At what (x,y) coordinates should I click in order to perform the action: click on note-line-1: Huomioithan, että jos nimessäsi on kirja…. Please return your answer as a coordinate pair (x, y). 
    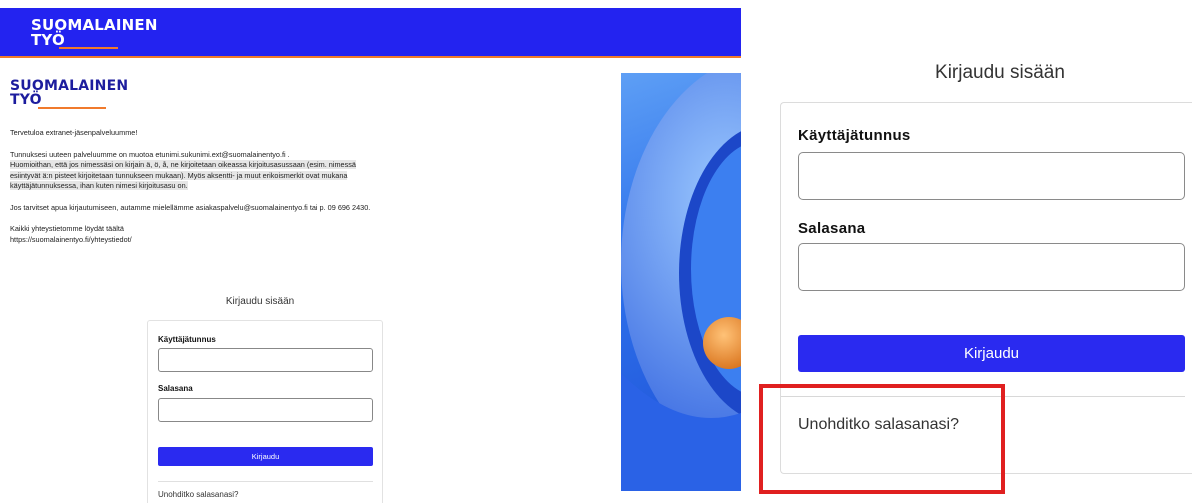
    Looking at the image, I should click on (183, 164).